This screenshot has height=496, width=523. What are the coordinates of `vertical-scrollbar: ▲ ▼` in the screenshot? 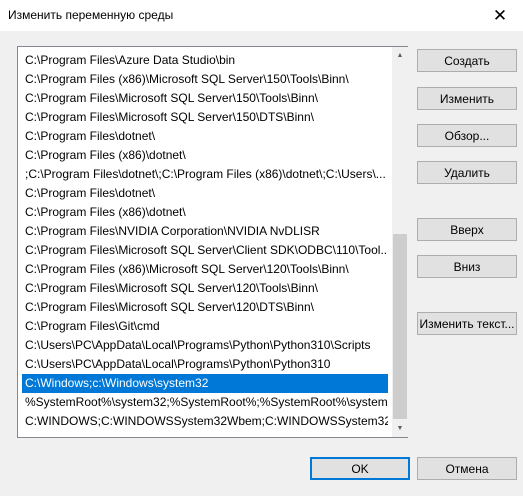 It's located at (400, 242).